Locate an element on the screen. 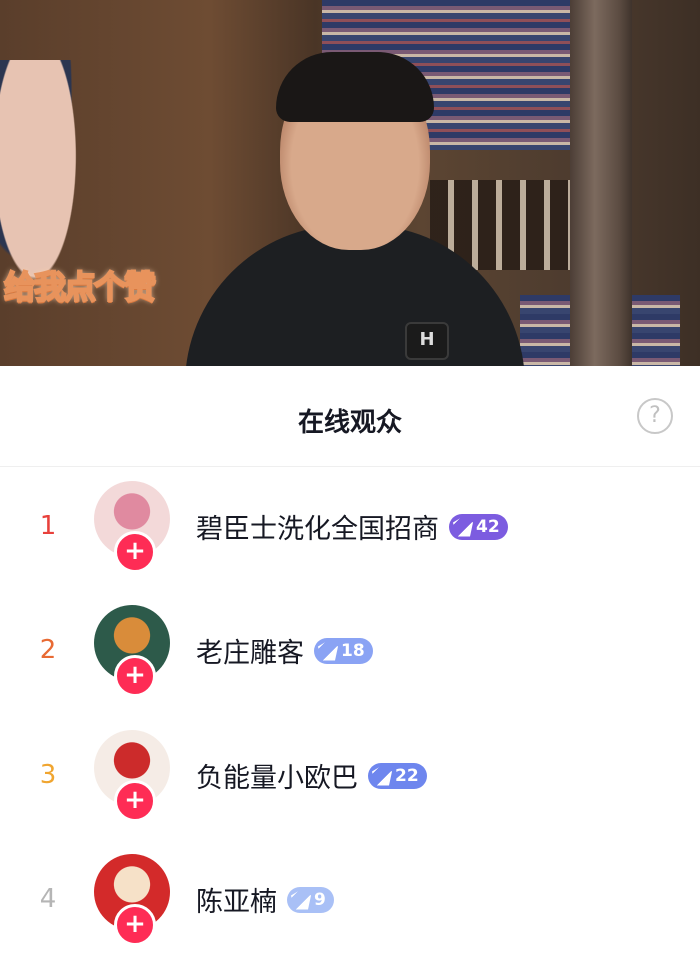 Image resolution: width=700 pixels, height=978 pixels. level-value: 9 is located at coordinates (320, 899).